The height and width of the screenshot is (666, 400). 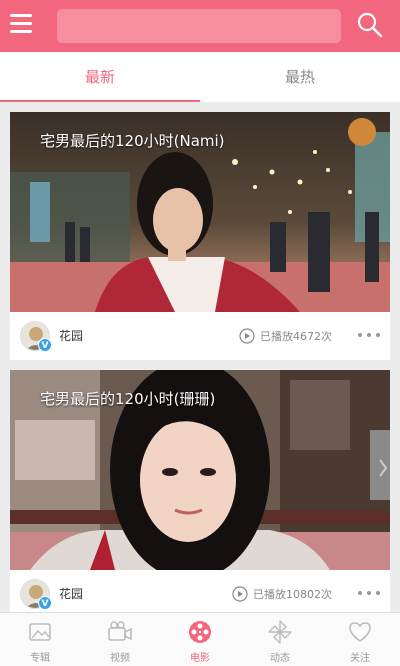 I want to click on nav-label: 关注, so click(x=360, y=658).